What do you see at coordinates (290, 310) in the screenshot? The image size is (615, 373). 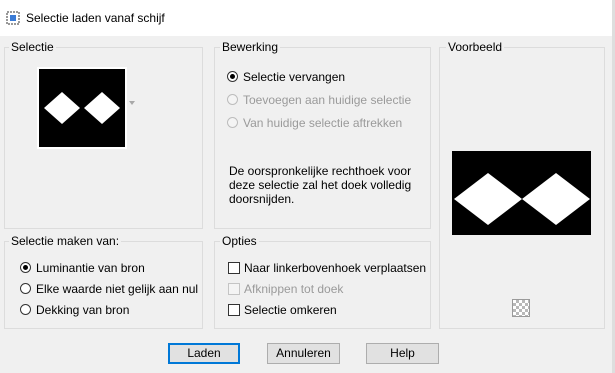 I see `label-omkeren: Selectie omkeren` at bounding box center [290, 310].